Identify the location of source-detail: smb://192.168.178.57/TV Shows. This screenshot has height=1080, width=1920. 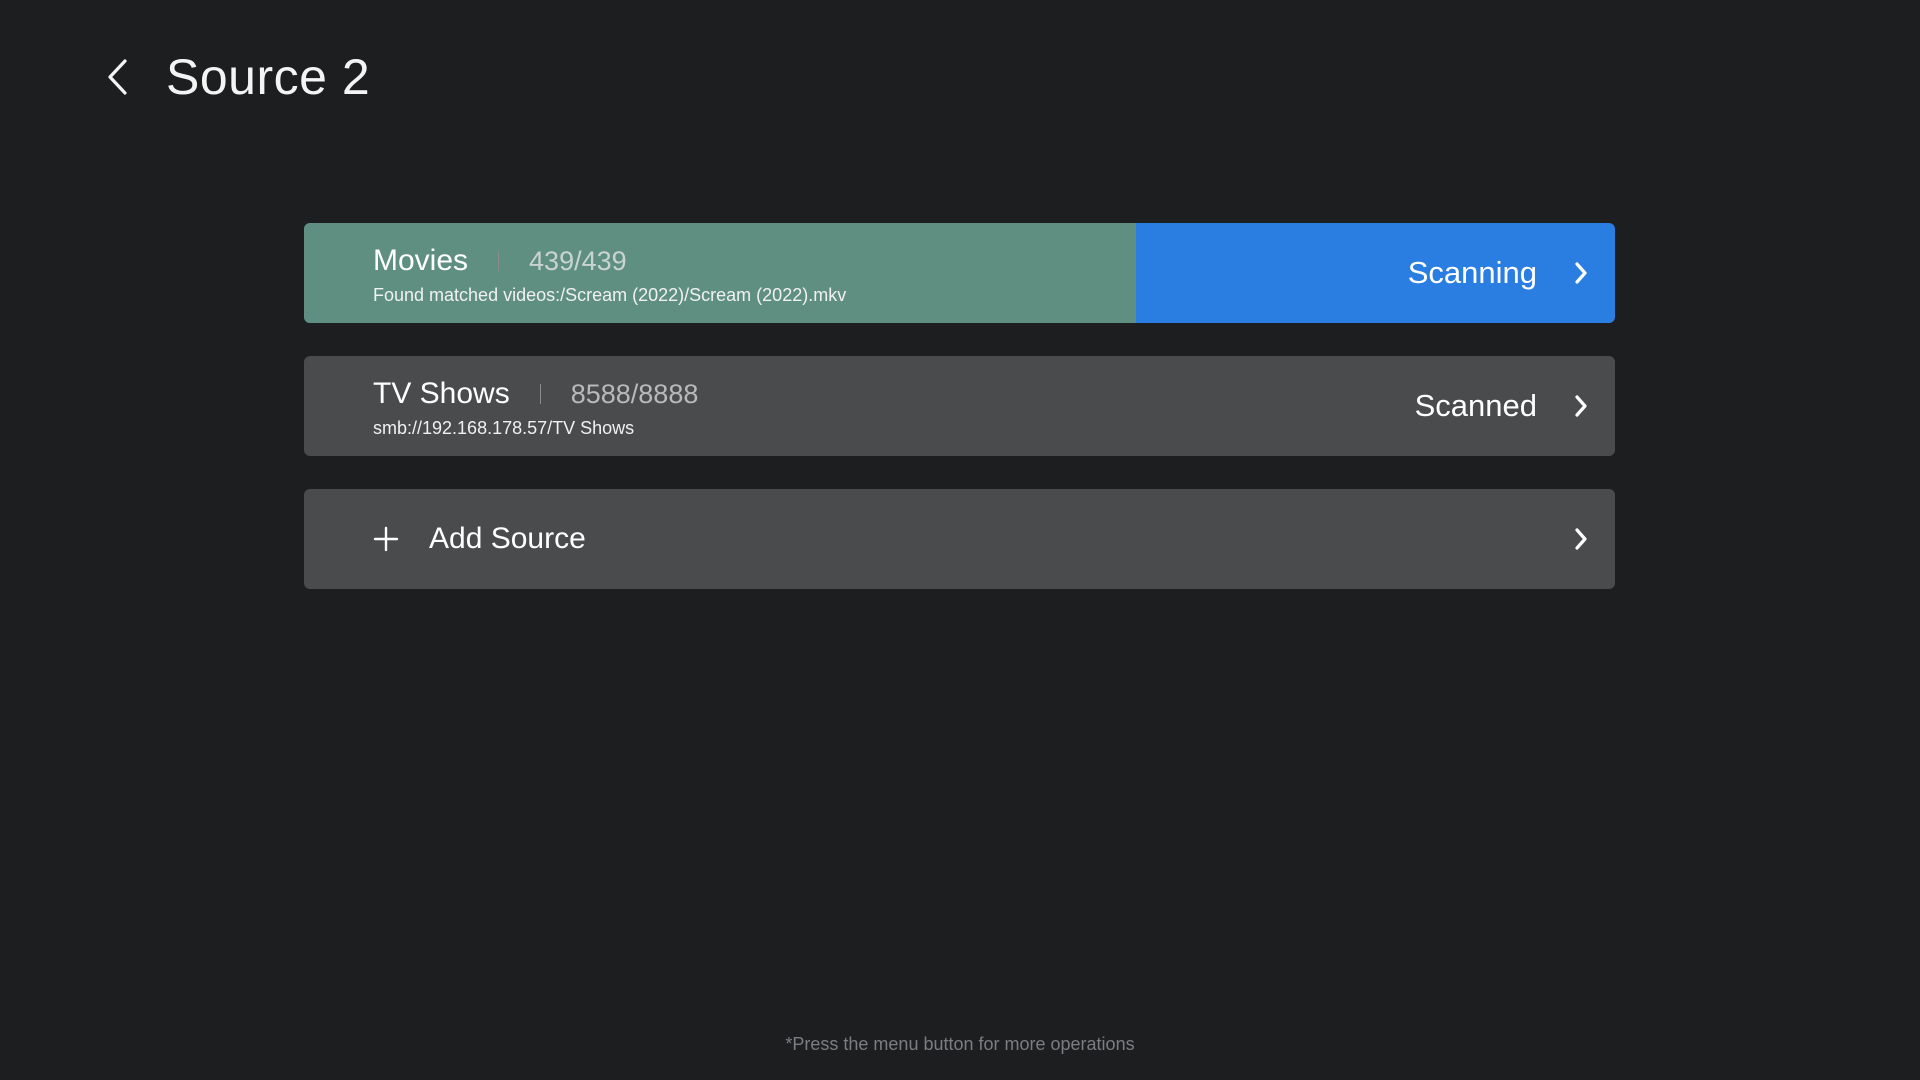
(504, 428).